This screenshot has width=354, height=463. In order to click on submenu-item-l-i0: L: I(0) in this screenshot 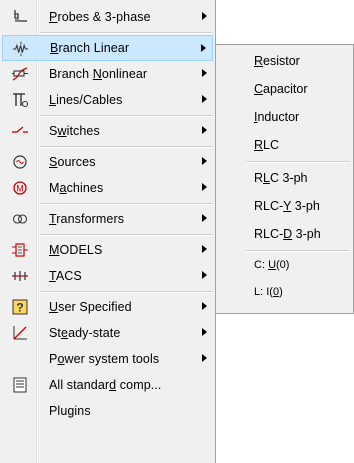, I will do `click(268, 292)`.